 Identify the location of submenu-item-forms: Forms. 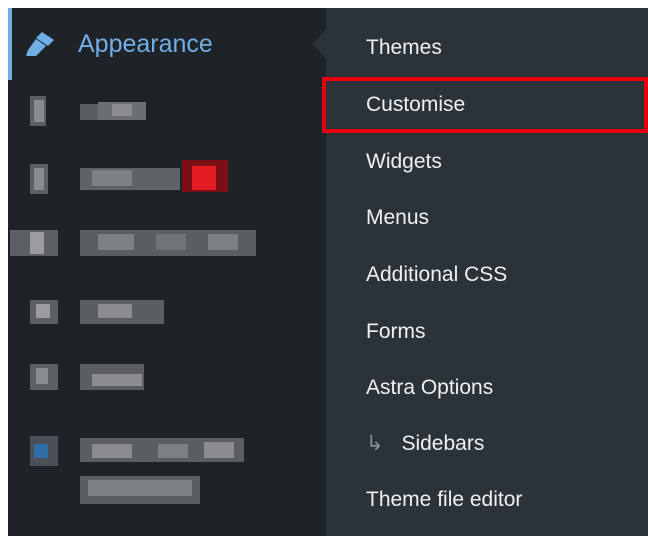
(487, 332).